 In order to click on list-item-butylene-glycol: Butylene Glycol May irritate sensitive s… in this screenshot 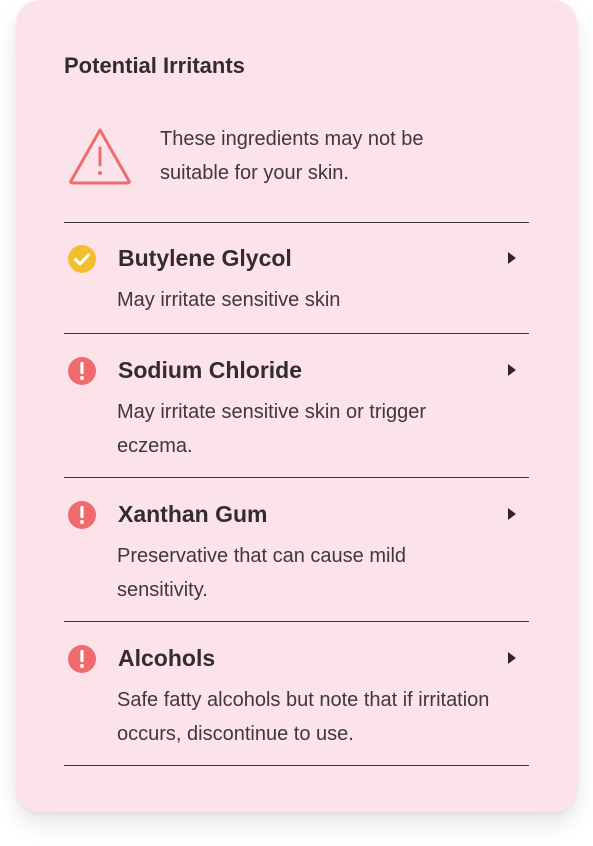, I will do `click(296, 278)`.